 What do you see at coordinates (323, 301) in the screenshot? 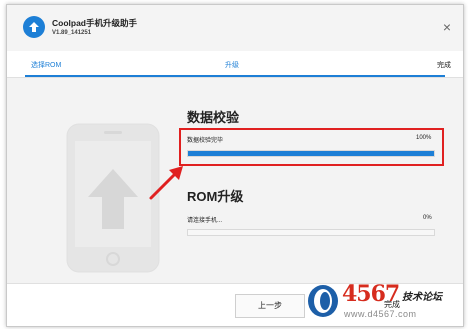
I see `watermark-logo-icon` at bounding box center [323, 301].